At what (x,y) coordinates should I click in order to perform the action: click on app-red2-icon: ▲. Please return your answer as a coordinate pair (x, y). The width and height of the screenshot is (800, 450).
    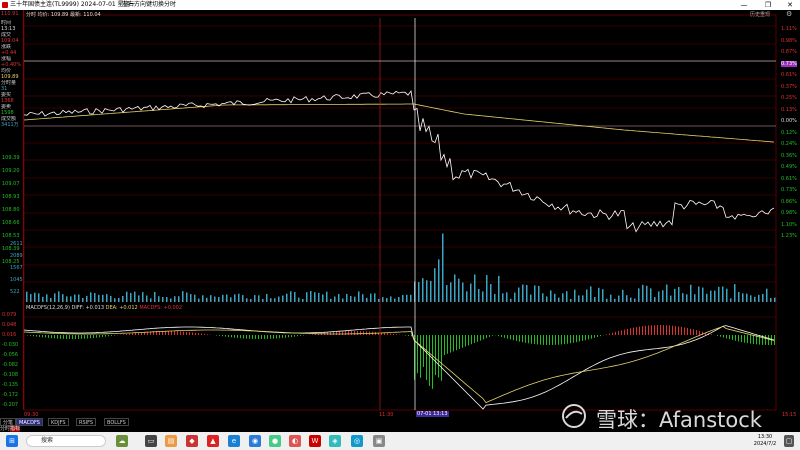
    Looking at the image, I should click on (213, 441).